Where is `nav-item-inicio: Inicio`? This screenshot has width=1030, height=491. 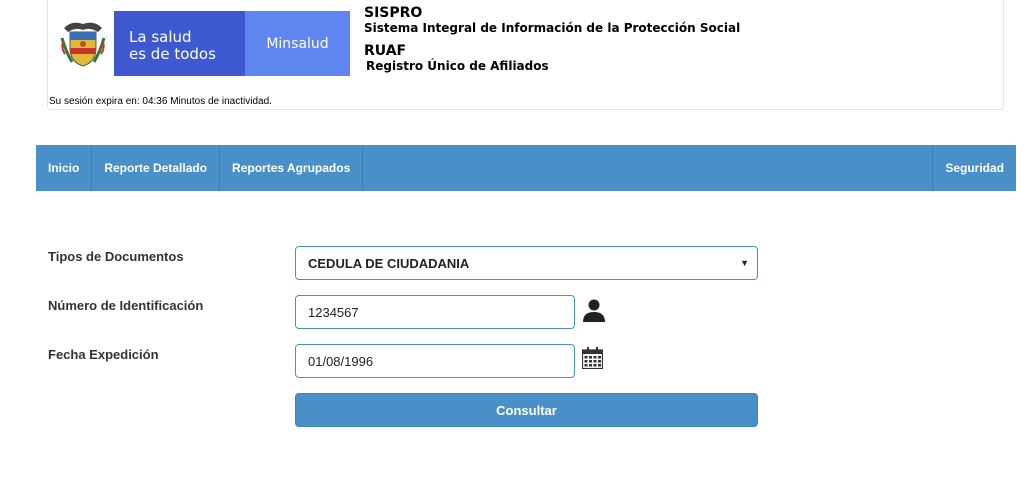
nav-item-inicio: Inicio is located at coordinates (64, 168).